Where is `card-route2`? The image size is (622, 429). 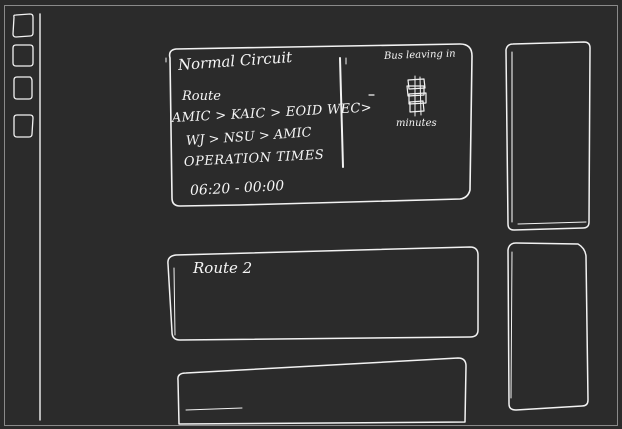 card-route2 is located at coordinates (323, 294).